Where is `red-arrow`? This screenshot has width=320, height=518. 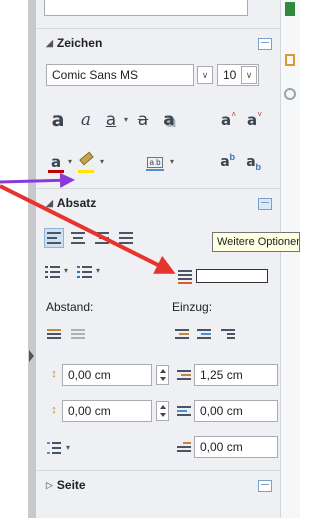
red-arrow is located at coordinates (88, 229).